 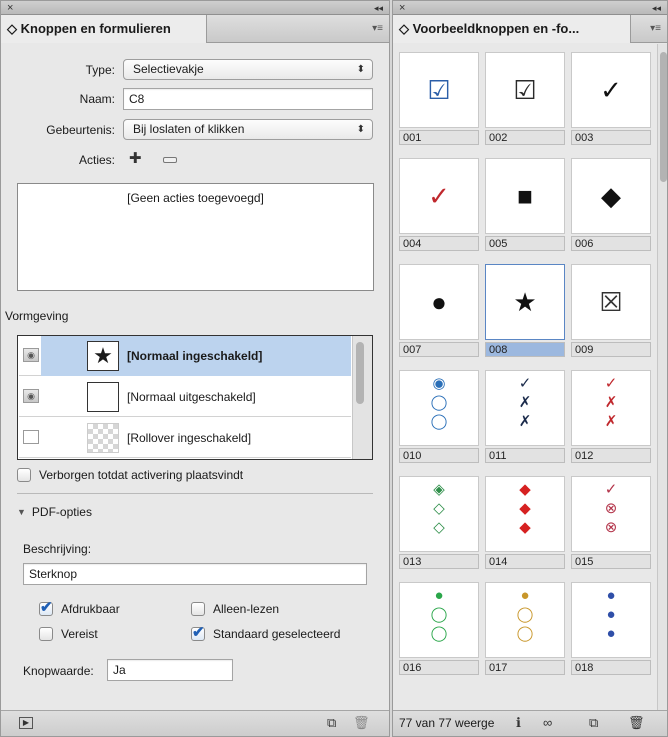 What do you see at coordinates (248, 99) in the screenshot?
I see `name-input: C8` at bounding box center [248, 99].